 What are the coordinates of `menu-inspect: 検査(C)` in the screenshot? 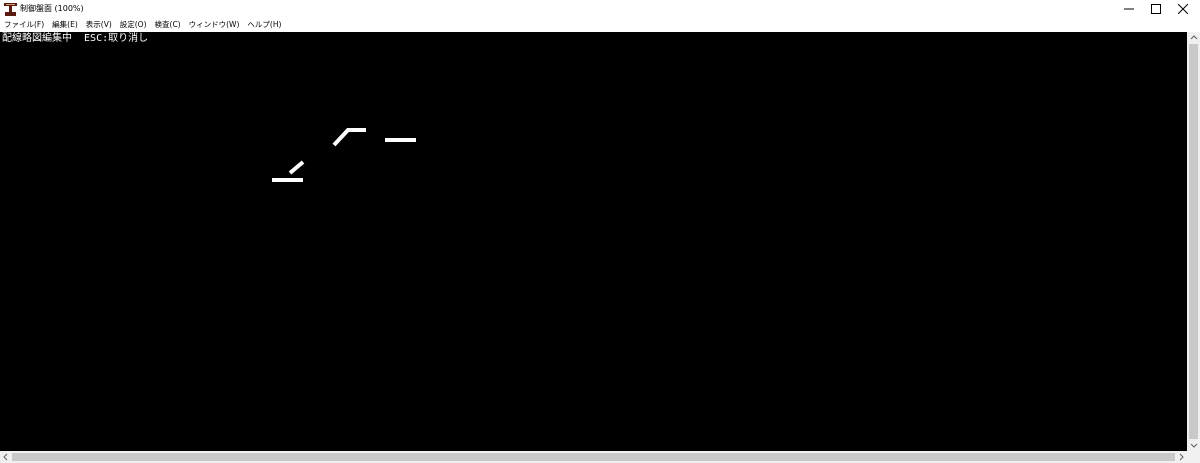 It's located at (168, 25).